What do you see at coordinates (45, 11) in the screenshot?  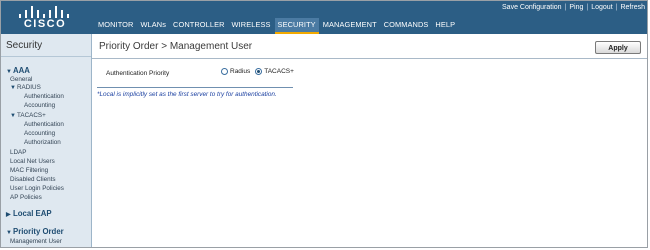 I see `cisco-logo-bars-icon` at bounding box center [45, 11].